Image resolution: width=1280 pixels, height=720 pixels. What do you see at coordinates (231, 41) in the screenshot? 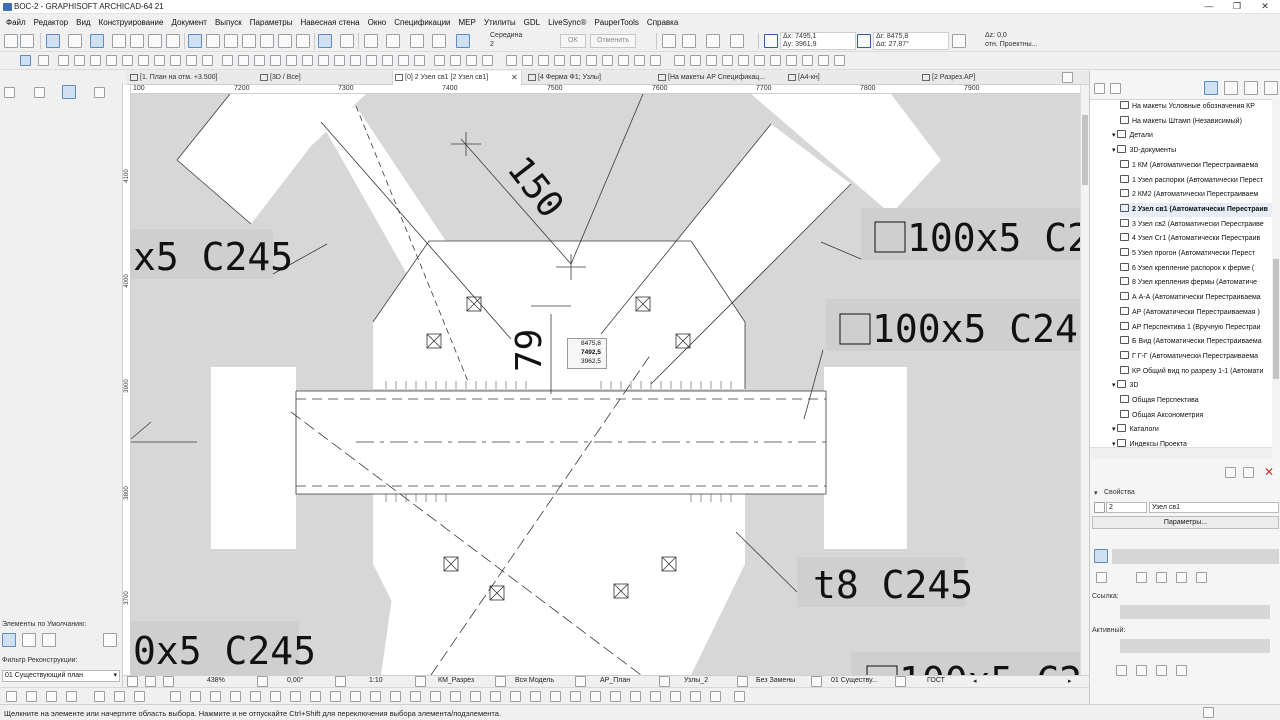
I see `rotate-icon` at bounding box center [231, 41].